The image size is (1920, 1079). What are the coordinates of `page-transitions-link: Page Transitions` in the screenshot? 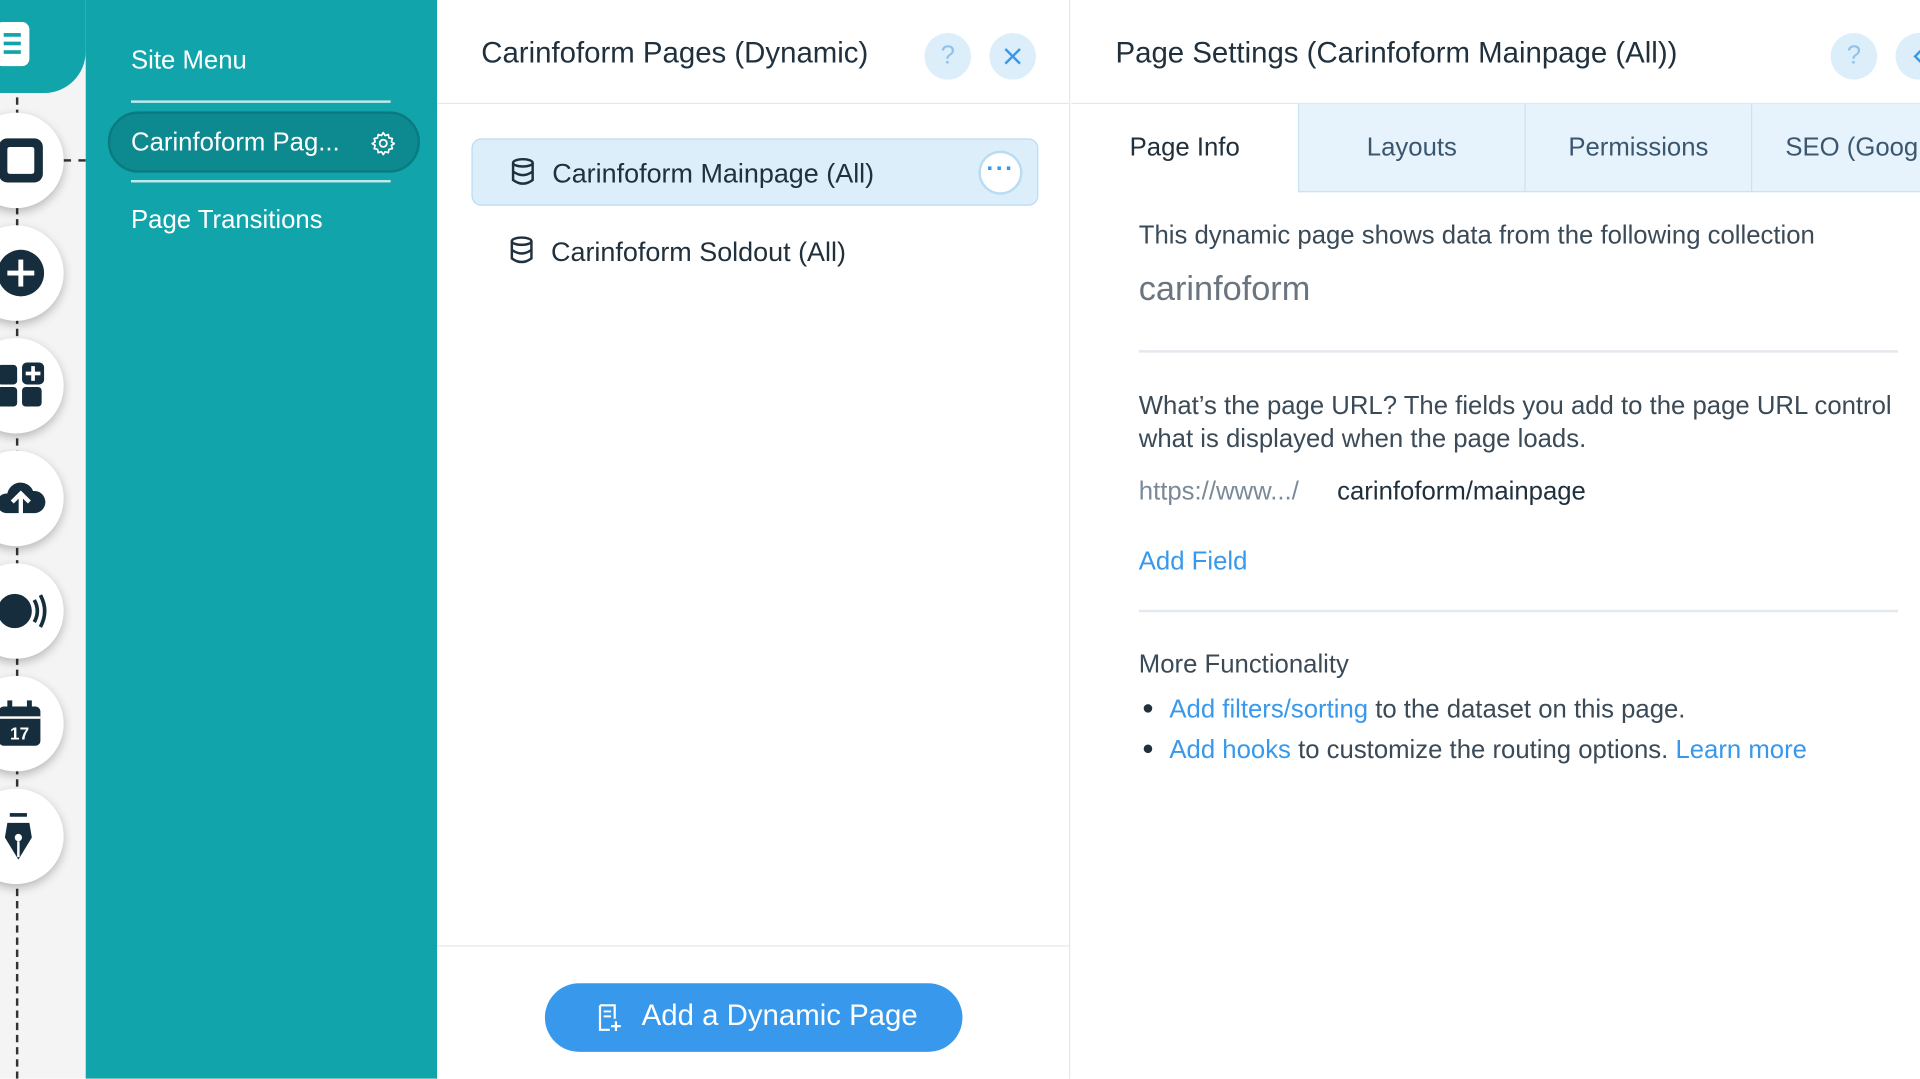 It's located at (227, 220).